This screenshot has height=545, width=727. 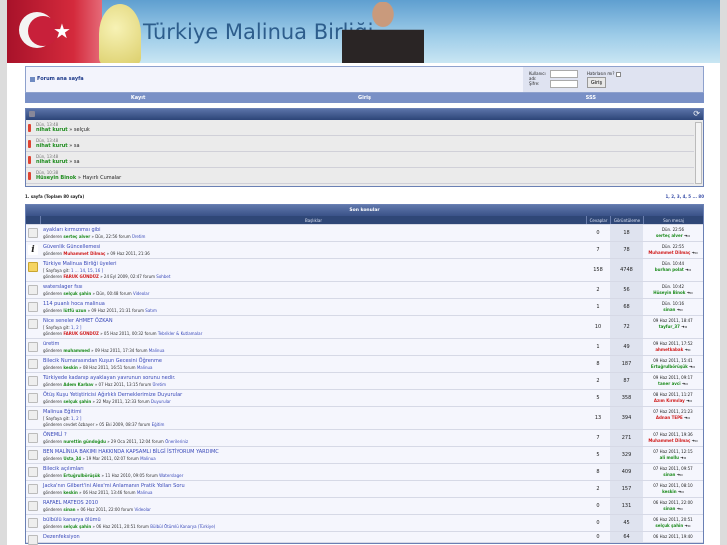 I want to click on topic-author: sinan, so click(x=69, y=509).